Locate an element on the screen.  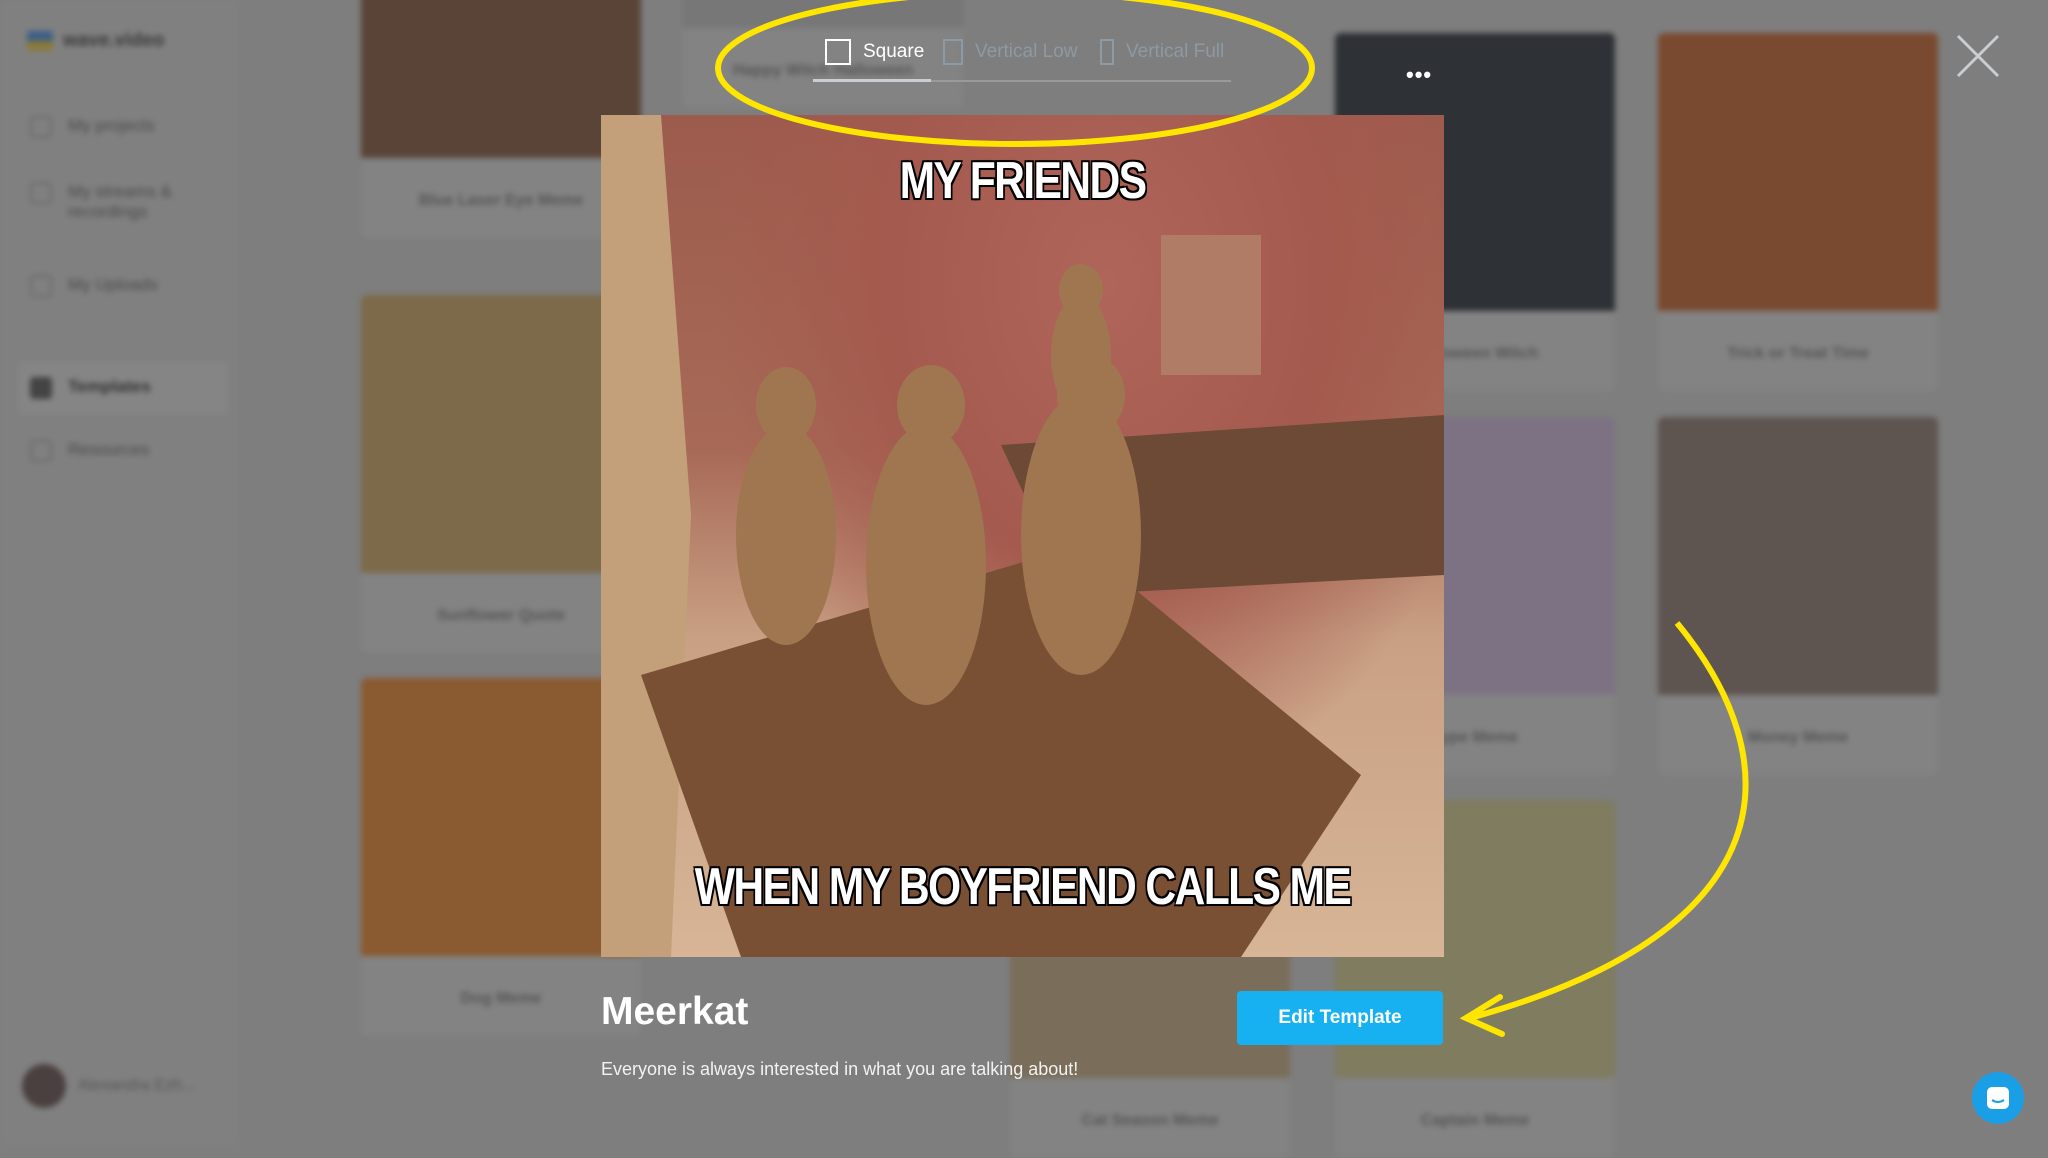
logo: wave.video is located at coordinates (95, 41).